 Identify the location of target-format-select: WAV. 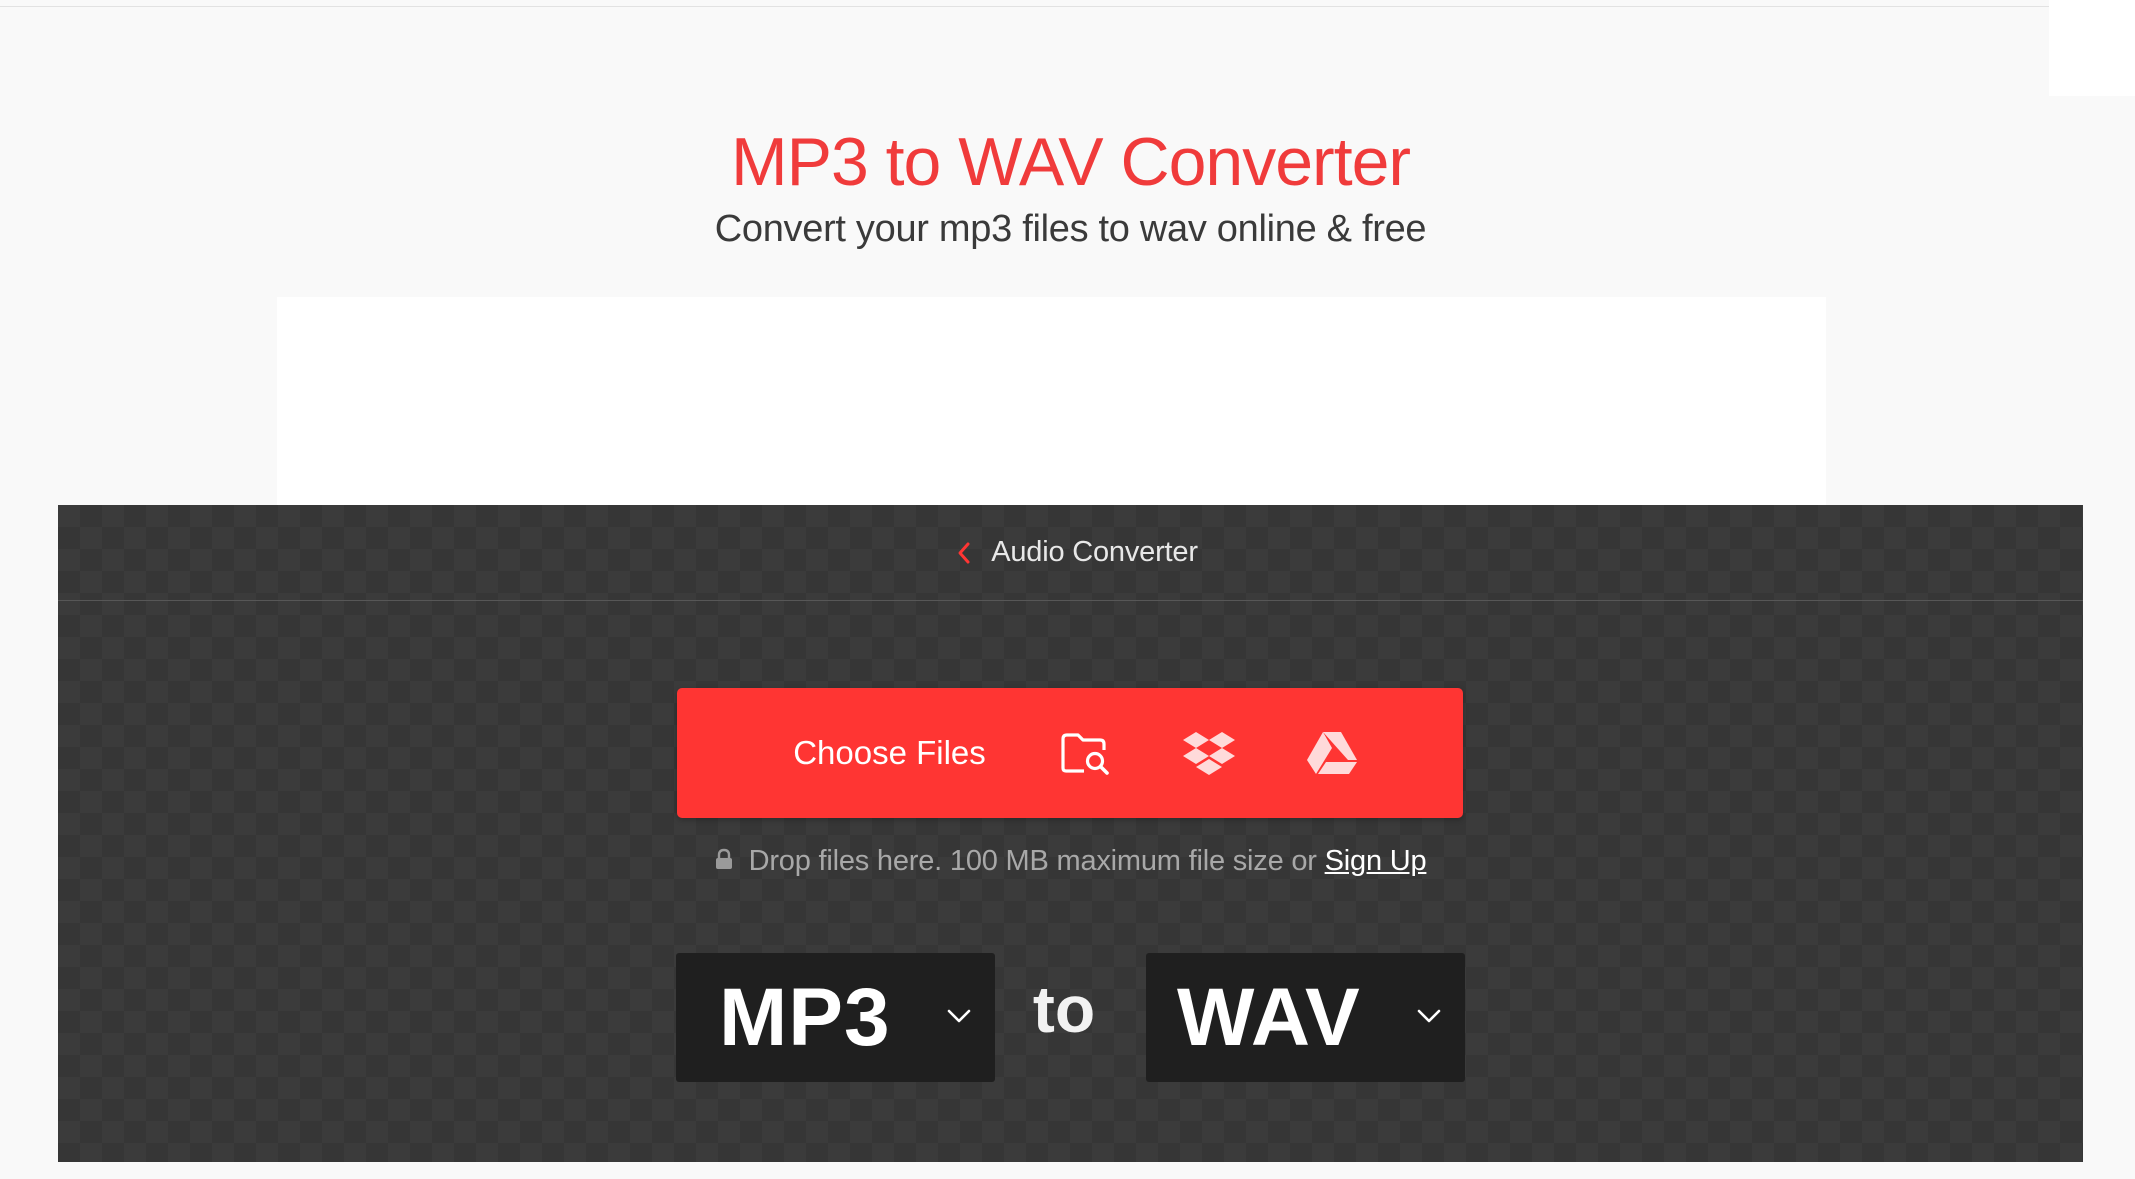
(1305, 1017).